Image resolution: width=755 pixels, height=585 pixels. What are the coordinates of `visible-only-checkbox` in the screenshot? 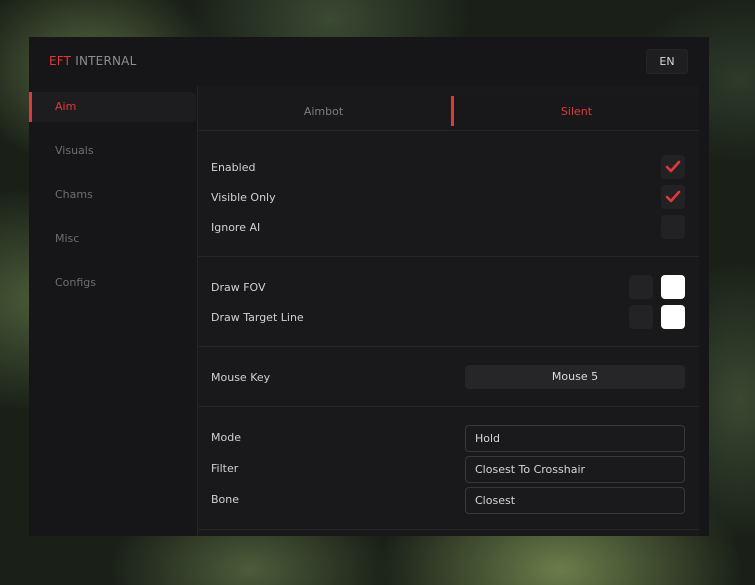 It's located at (673, 197).